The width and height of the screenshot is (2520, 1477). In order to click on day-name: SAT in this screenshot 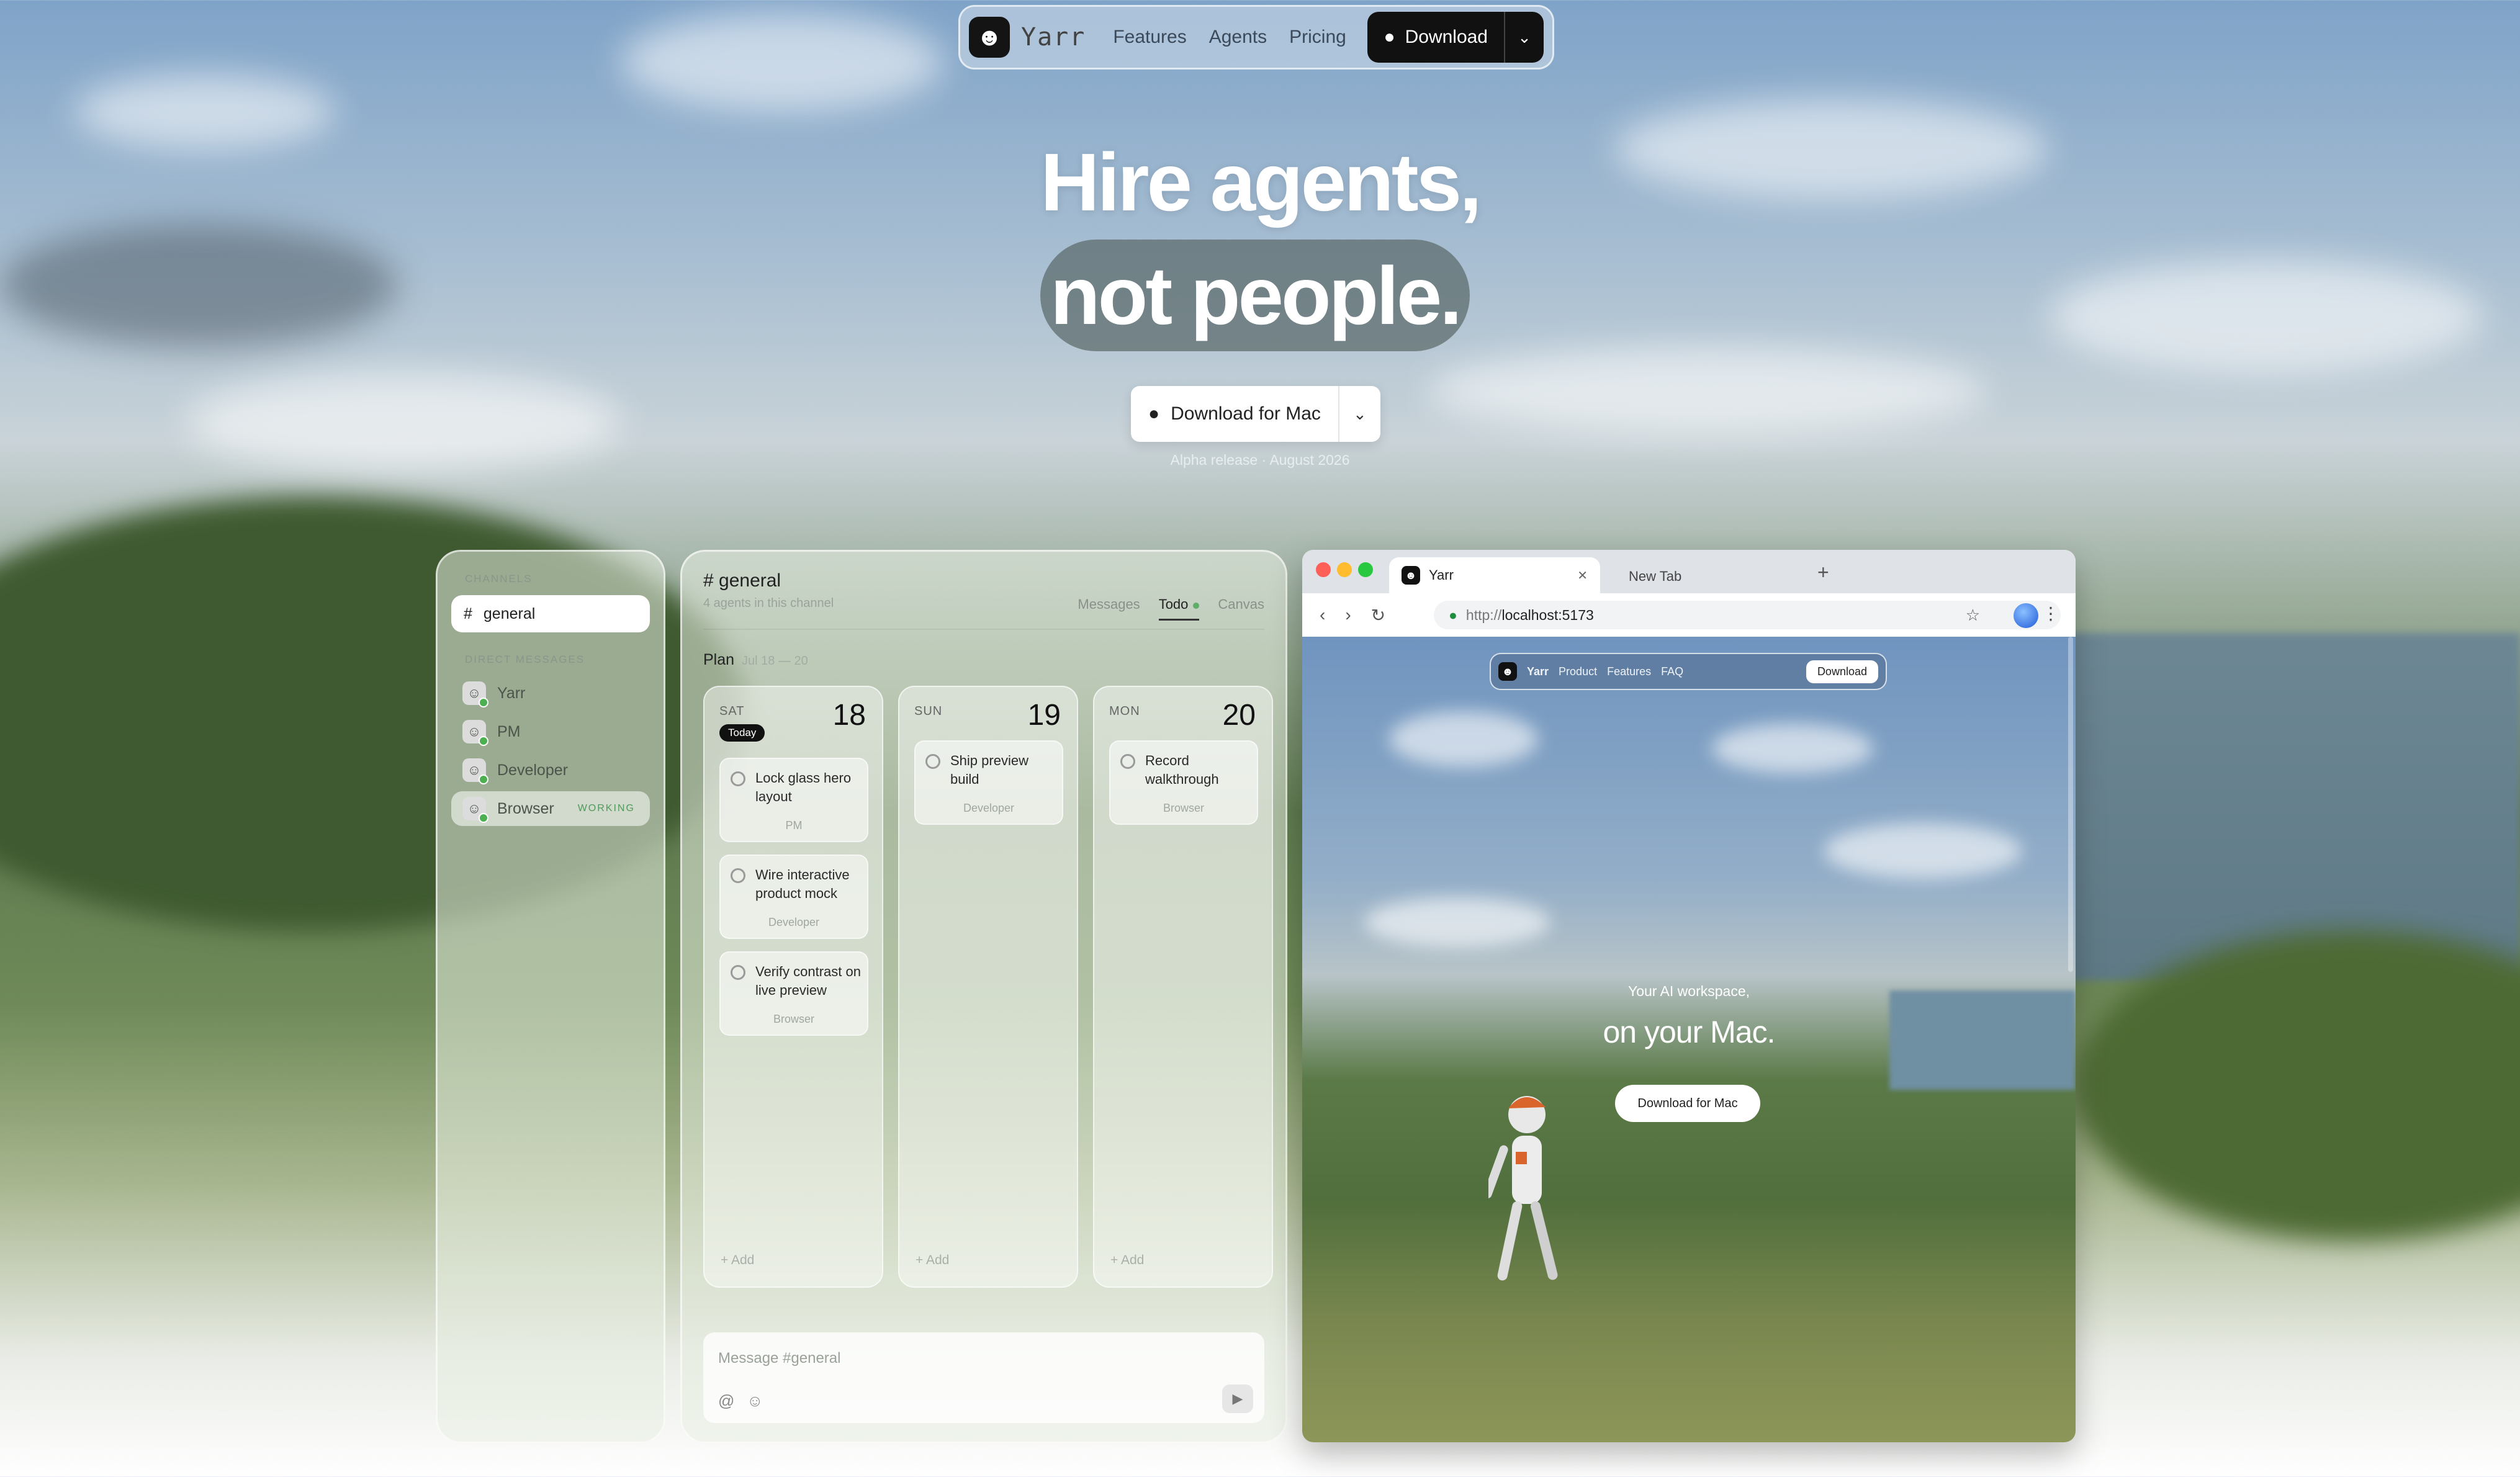, I will do `click(732, 711)`.